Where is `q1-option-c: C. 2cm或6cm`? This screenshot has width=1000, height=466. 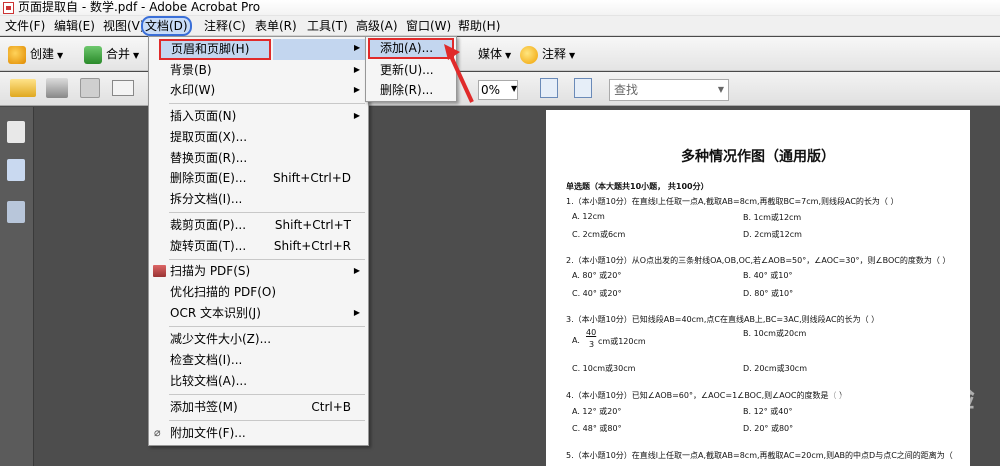 q1-option-c: C. 2cm或6cm is located at coordinates (599, 234).